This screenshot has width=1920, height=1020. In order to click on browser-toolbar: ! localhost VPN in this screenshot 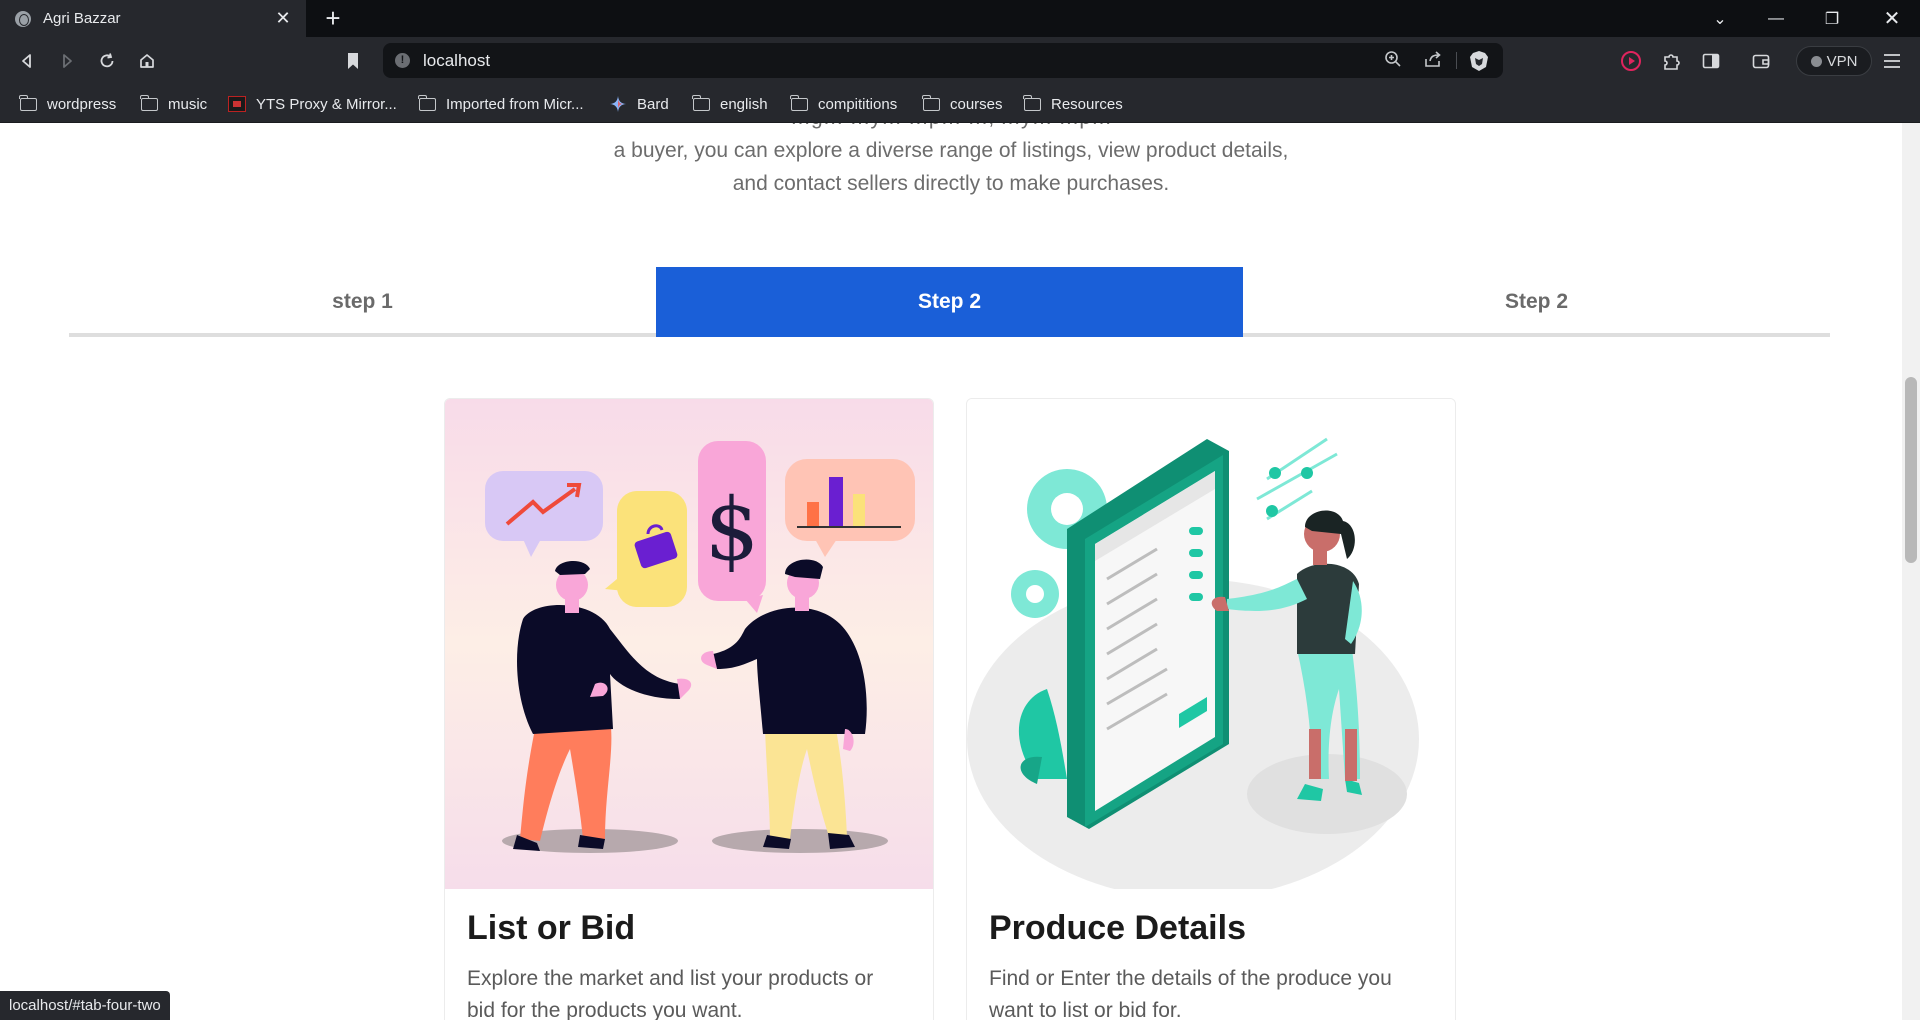, I will do `click(960, 61)`.